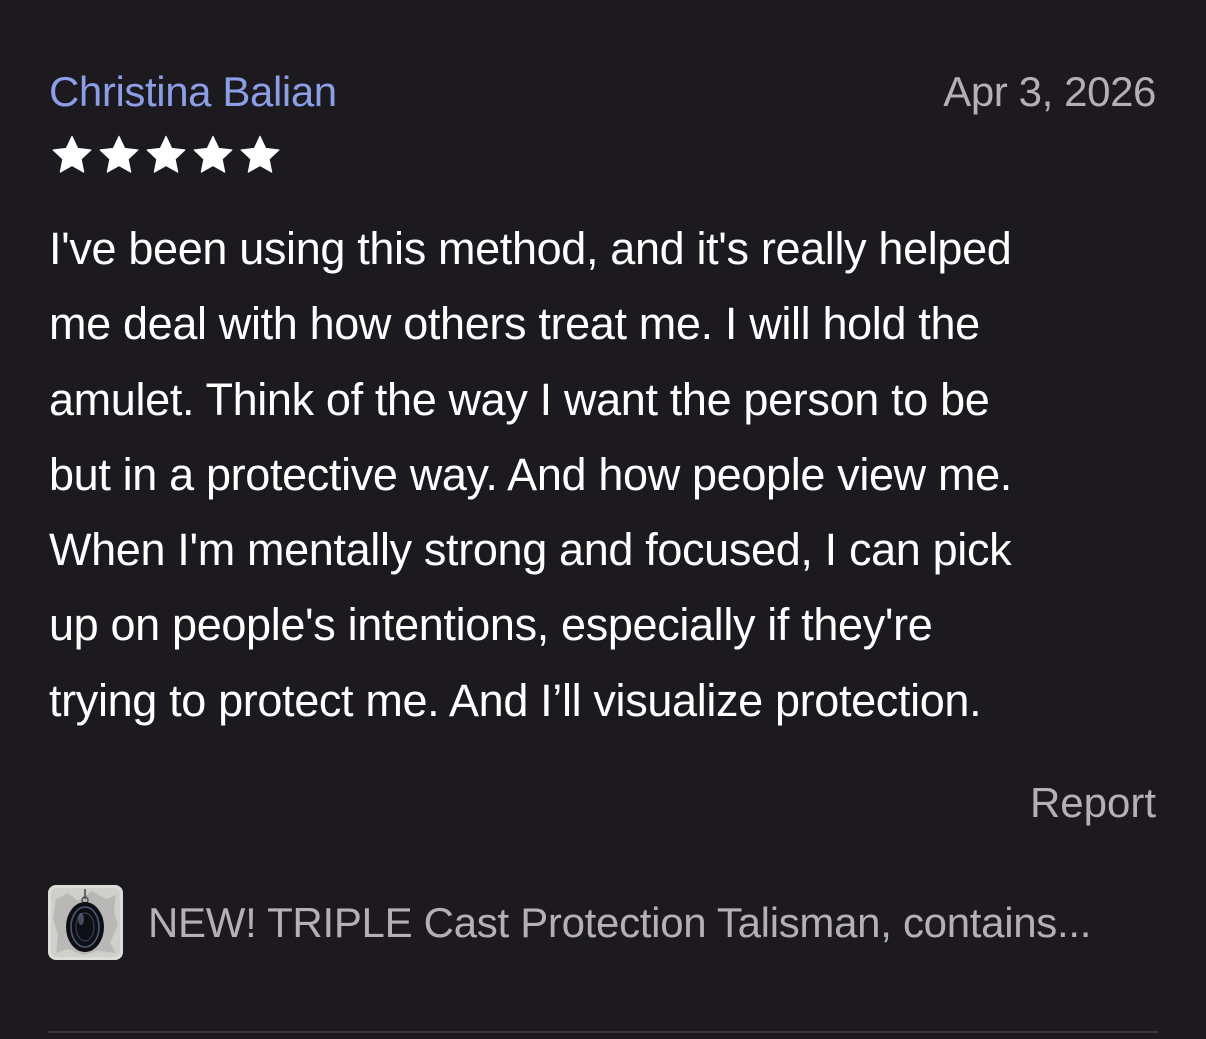 Image resolution: width=1206 pixels, height=1039 pixels. What do you see at coordinates (193, 92) in the screenshot?
I see `reviewer-name: Christina Balian` at bounding box center [193, 92].